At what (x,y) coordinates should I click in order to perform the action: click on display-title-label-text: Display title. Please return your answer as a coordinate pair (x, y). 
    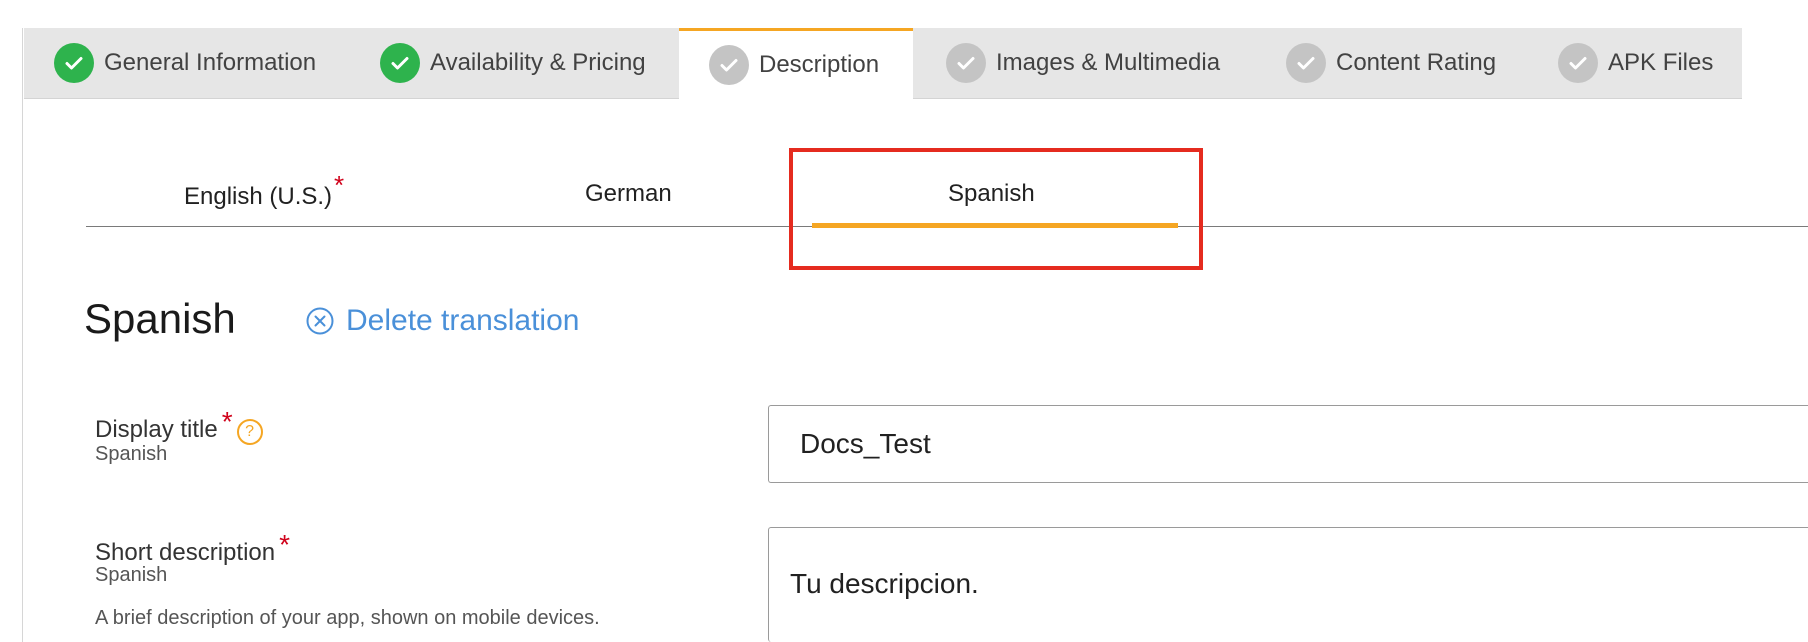
    Looking at the image, I should click on (156, 429).